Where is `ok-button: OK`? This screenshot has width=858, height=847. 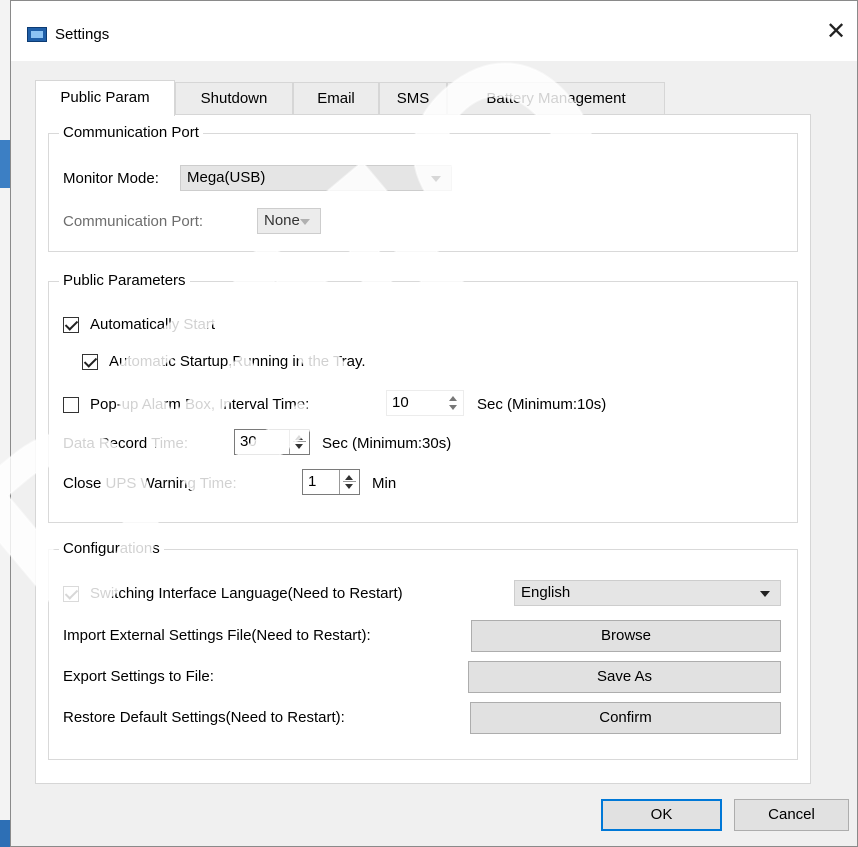
ok-button: OK is located at coordinates (661, 815).